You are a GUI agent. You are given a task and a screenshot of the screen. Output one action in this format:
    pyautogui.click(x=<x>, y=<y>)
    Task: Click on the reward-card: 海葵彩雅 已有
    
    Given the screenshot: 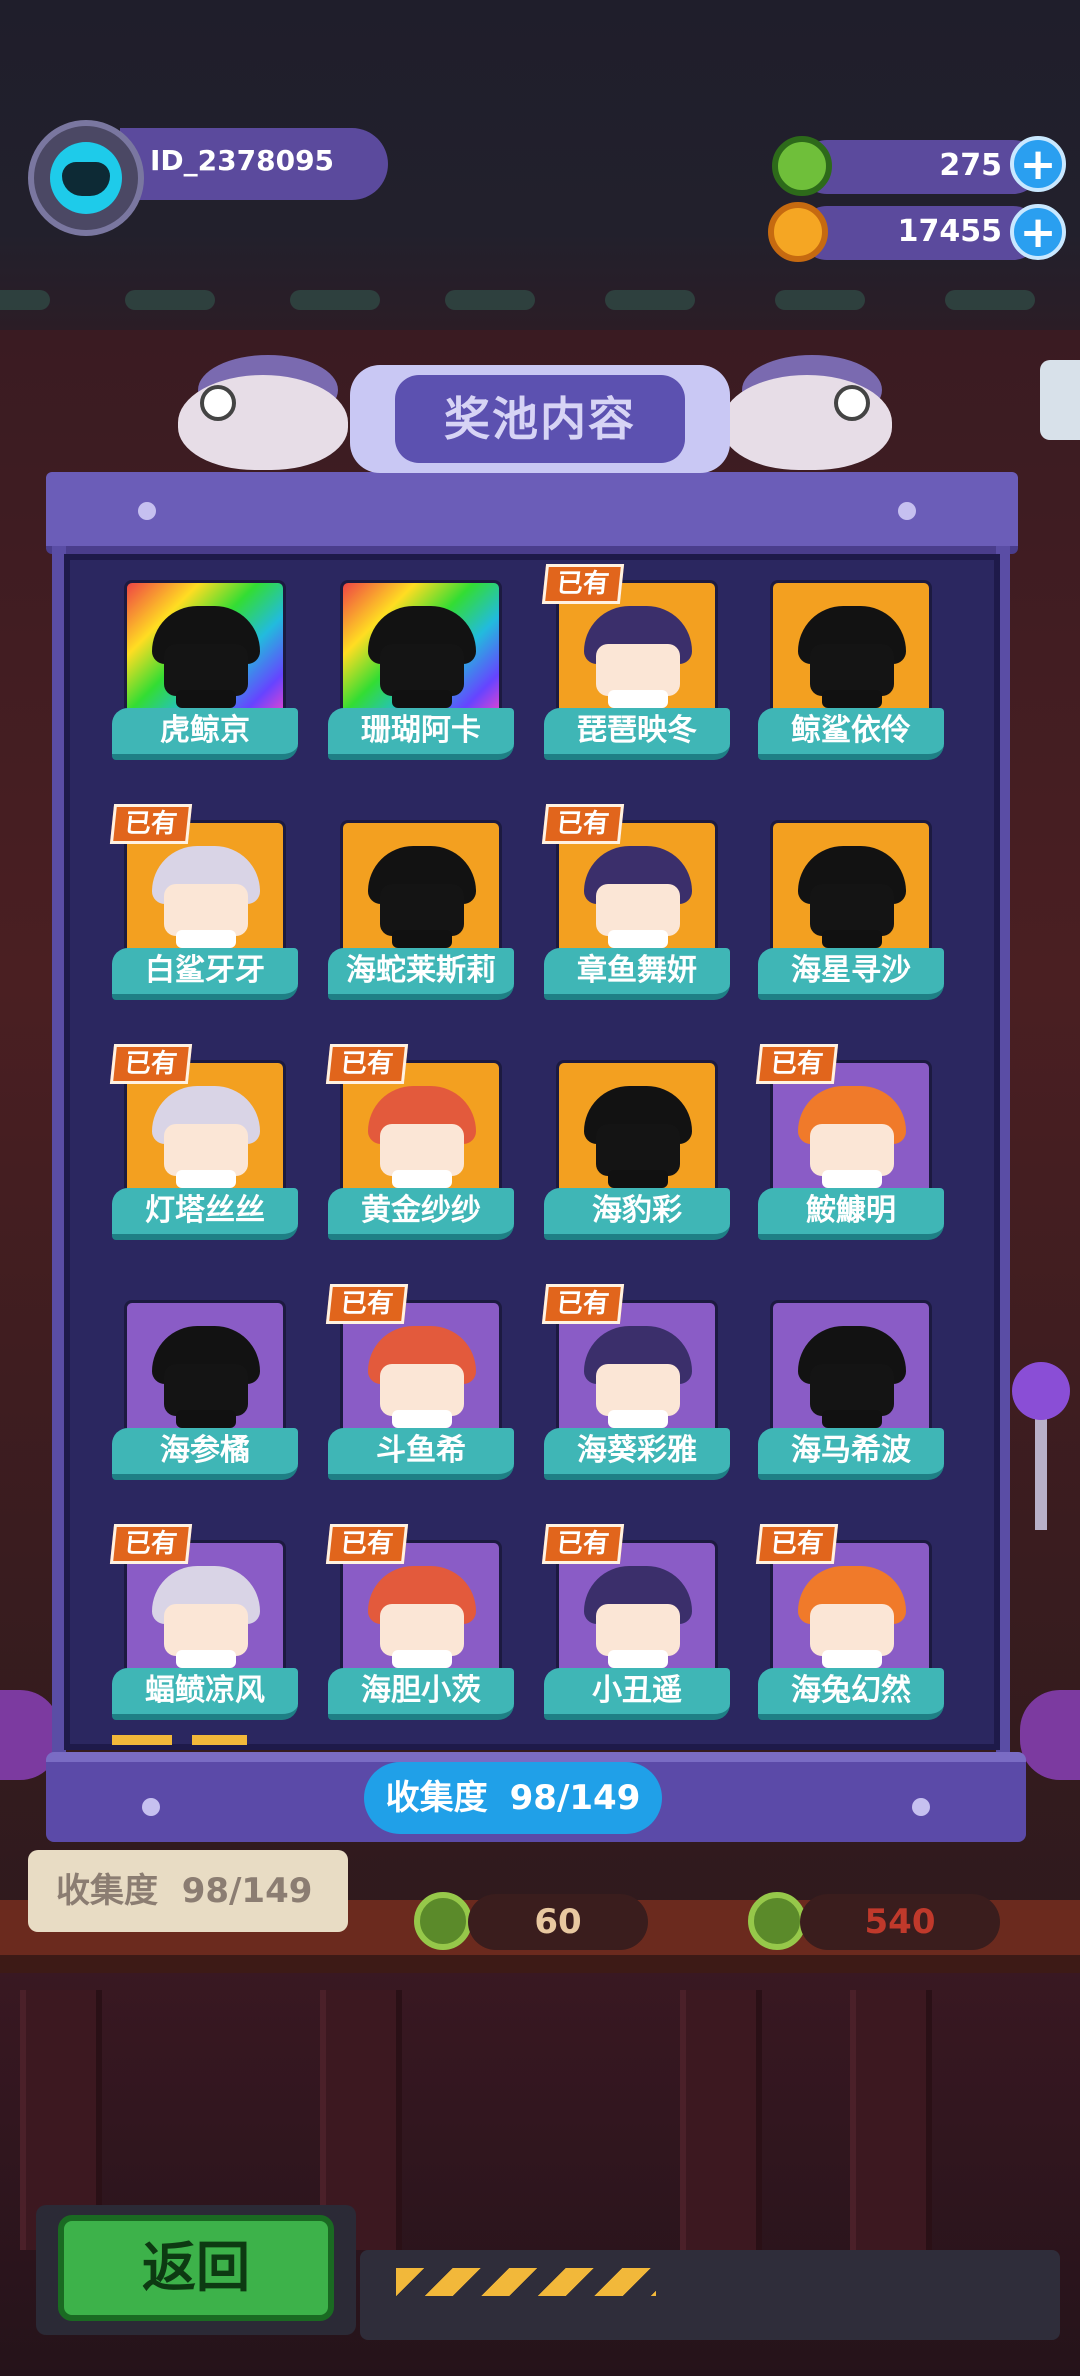 What is the action you would take?
    pyautogui.click(x=635, y=1386)
    